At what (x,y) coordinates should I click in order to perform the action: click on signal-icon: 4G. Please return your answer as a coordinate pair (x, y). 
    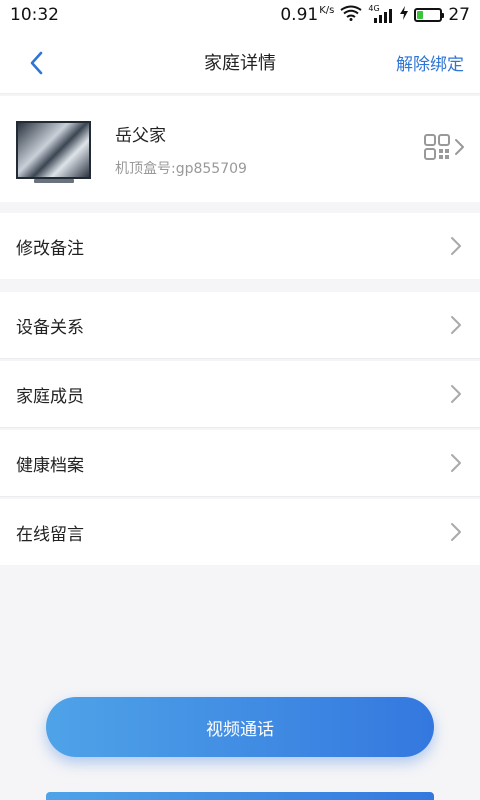
    Looking at the image, I should click on (381, 14).